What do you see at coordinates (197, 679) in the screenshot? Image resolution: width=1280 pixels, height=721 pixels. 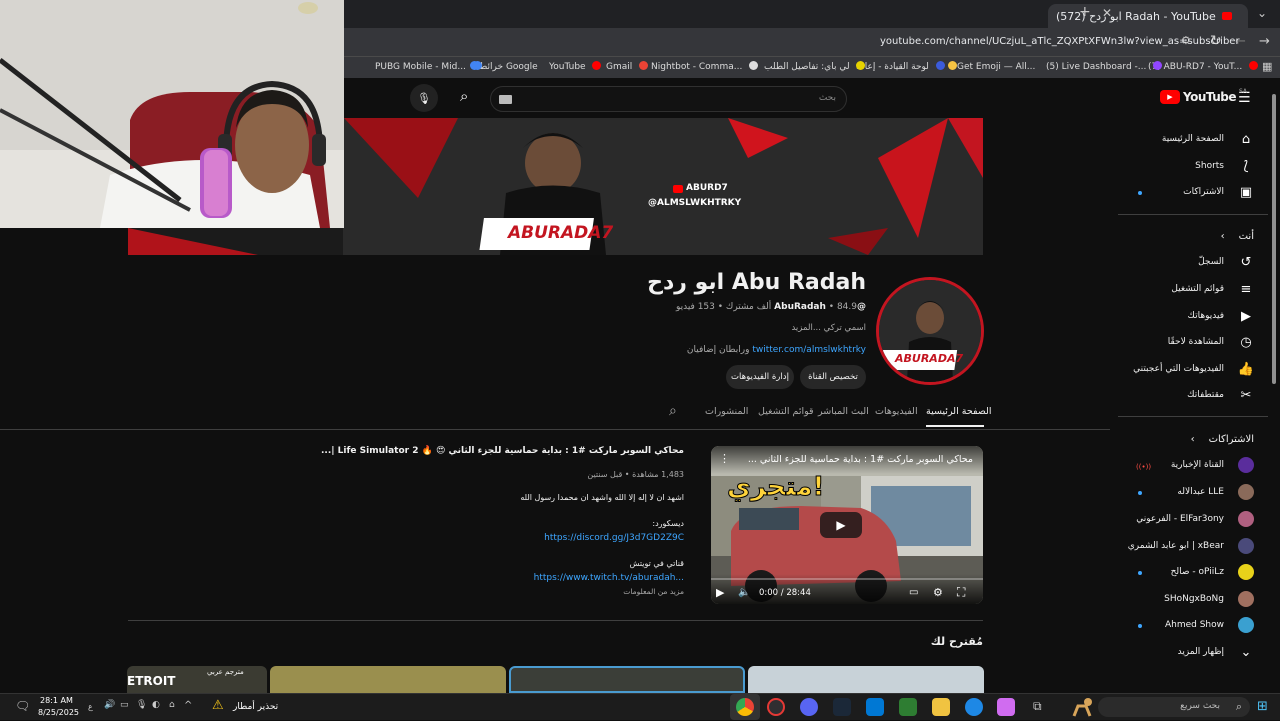 I see `suggested-thumbnail: ETROIT مترجم عربي` at bounding box center [197, 679].